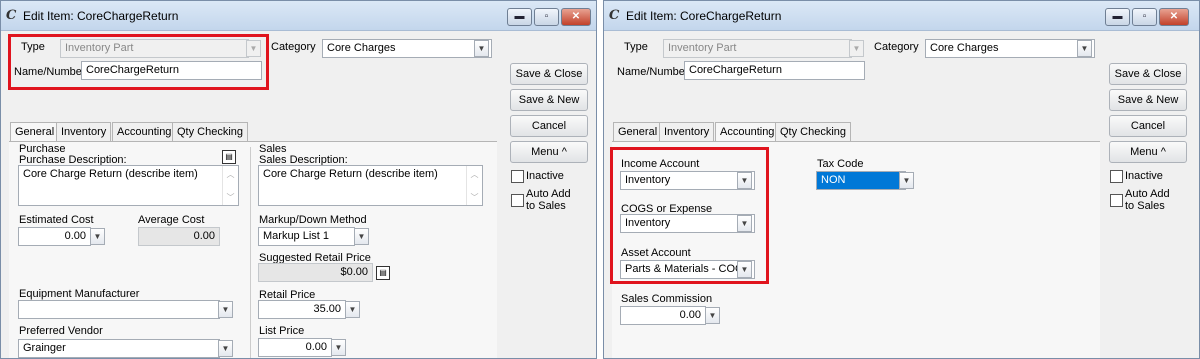  What do you see at coordinates (128, 185) in the screenshot?
I see `purchase-description-textarea: Core Charge Return (describe item) ︿ ﹀` at bounding box center [128, 185].